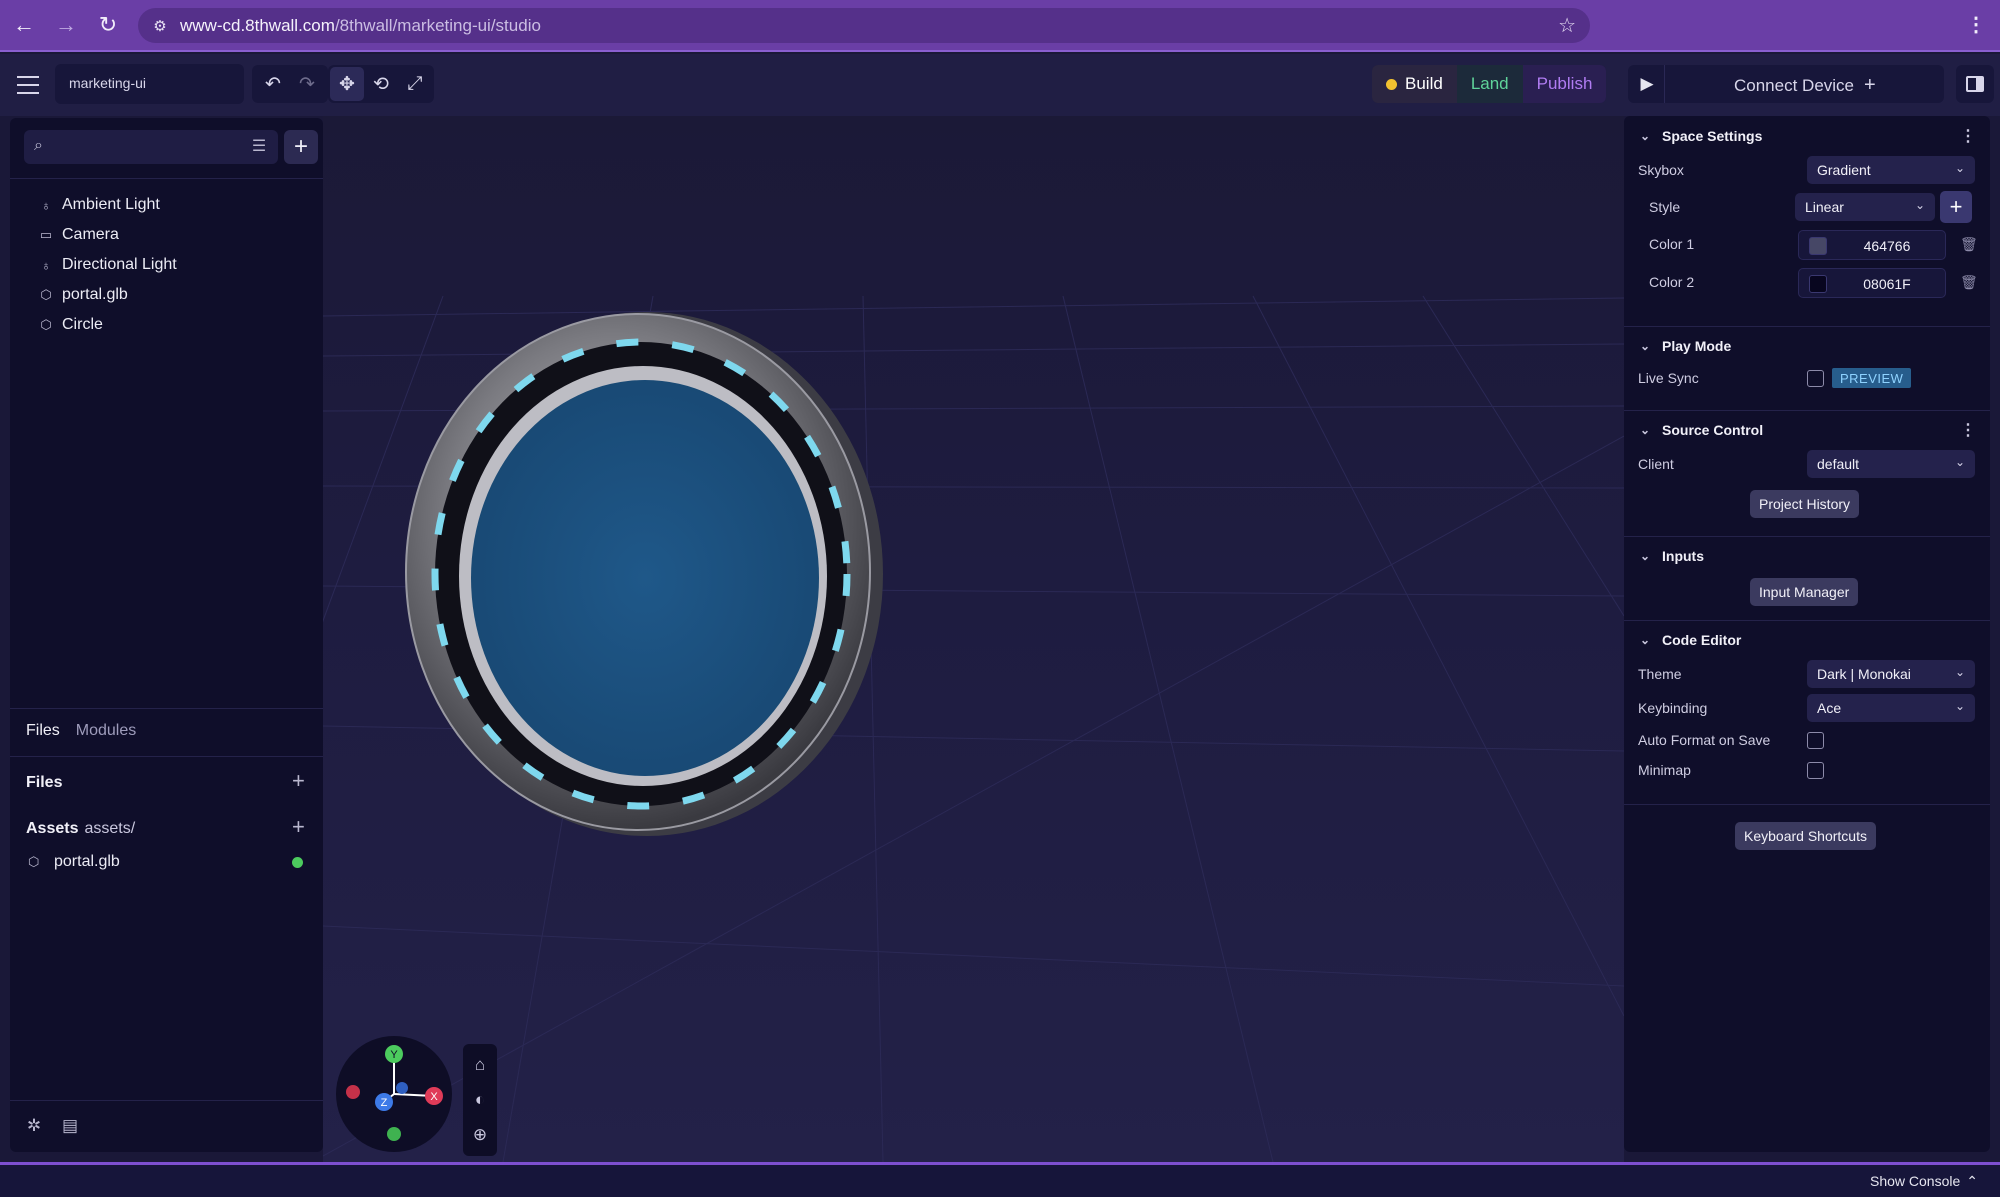 The image size is (2000, 1197). I want to click on theme-select: Dark | Monokai ⌄, so click(1891, 674).